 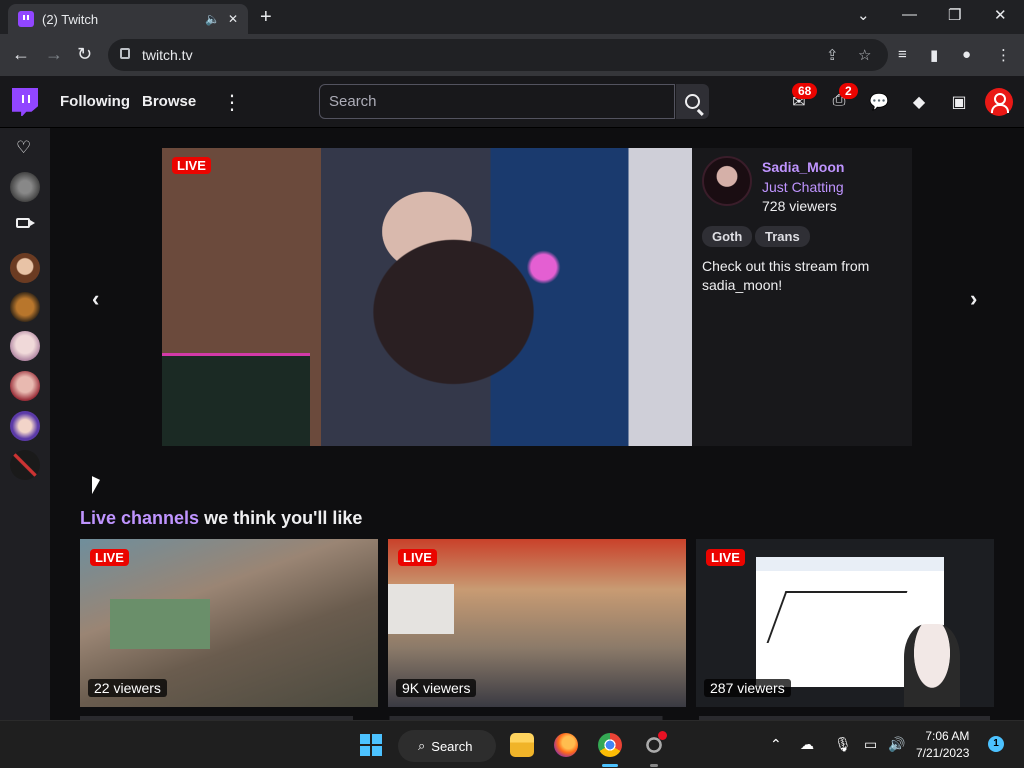 I want to click on viewer-count: 9K viewers, so click(x=436, y=688).